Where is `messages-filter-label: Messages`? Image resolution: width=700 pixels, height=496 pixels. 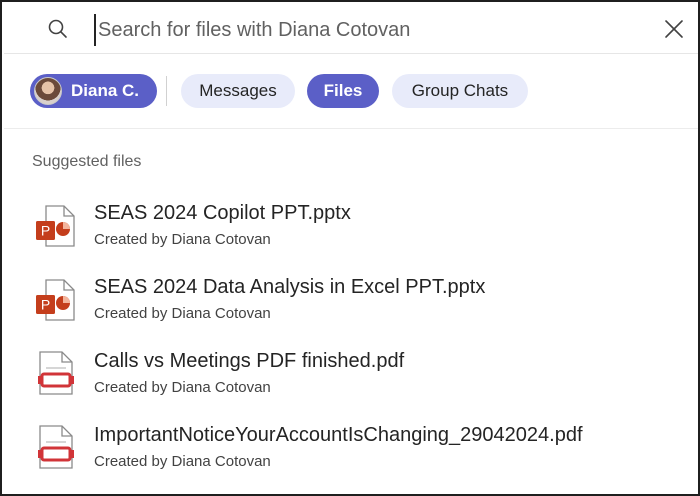 messages-filter-label: Messages is located at coordinates (238, 90).